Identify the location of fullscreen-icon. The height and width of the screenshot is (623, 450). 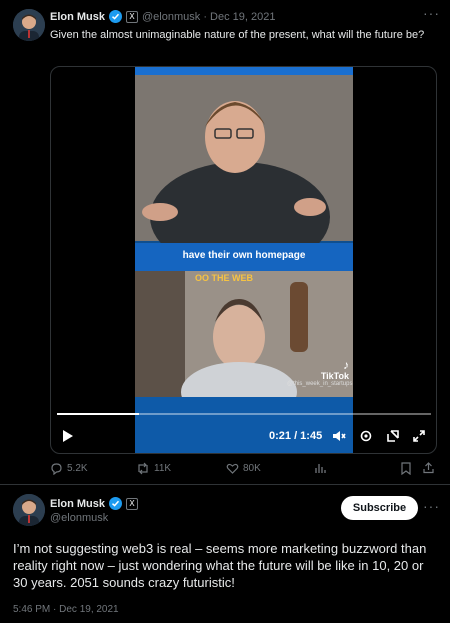
(419, 436).